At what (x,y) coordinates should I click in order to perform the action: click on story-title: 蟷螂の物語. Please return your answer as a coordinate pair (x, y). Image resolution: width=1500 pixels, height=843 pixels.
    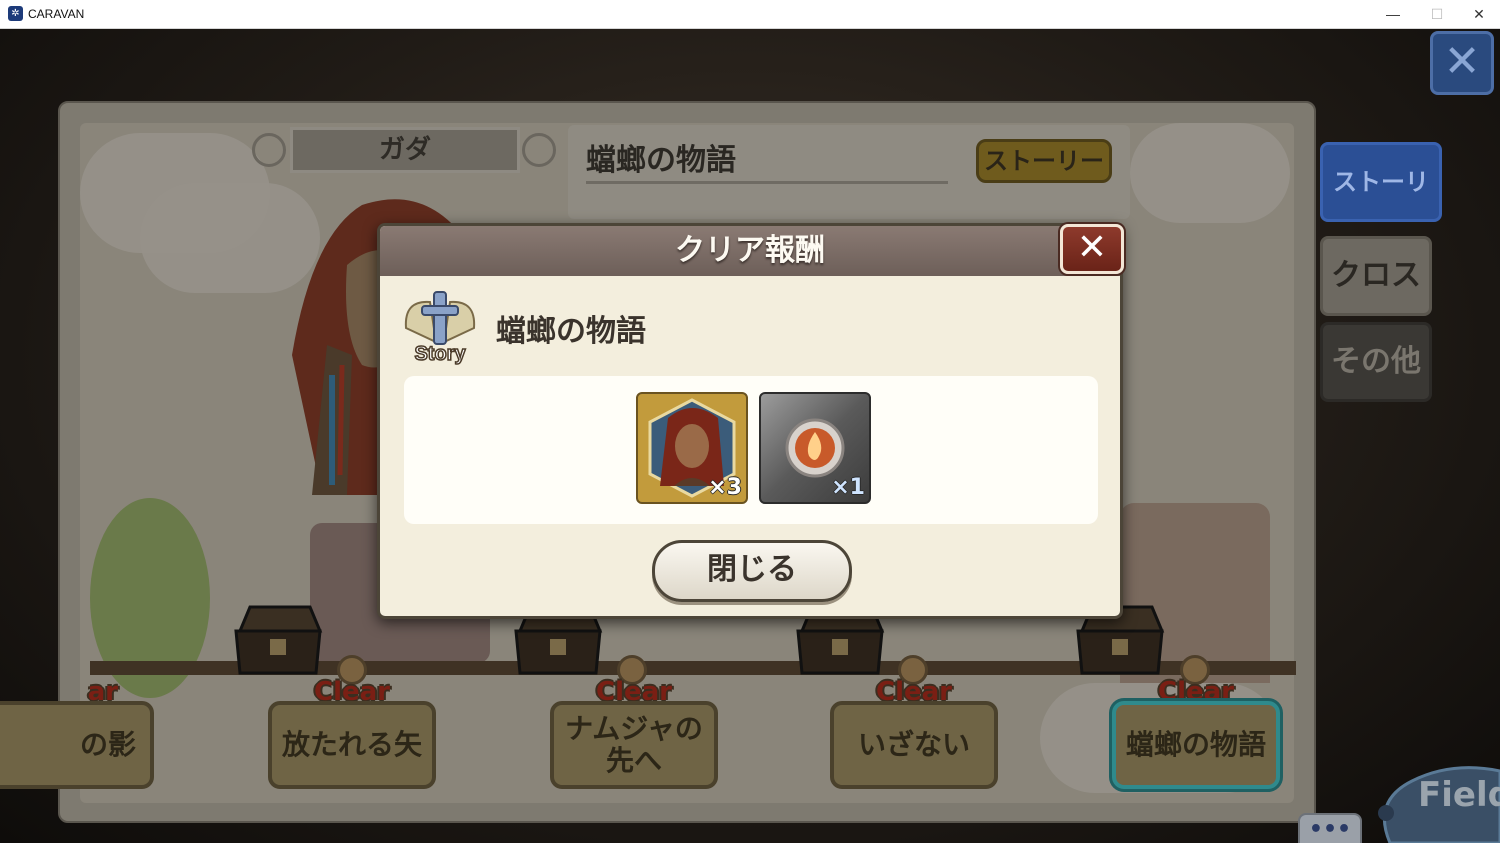
    Looking at the image, I should click on (661, 160).